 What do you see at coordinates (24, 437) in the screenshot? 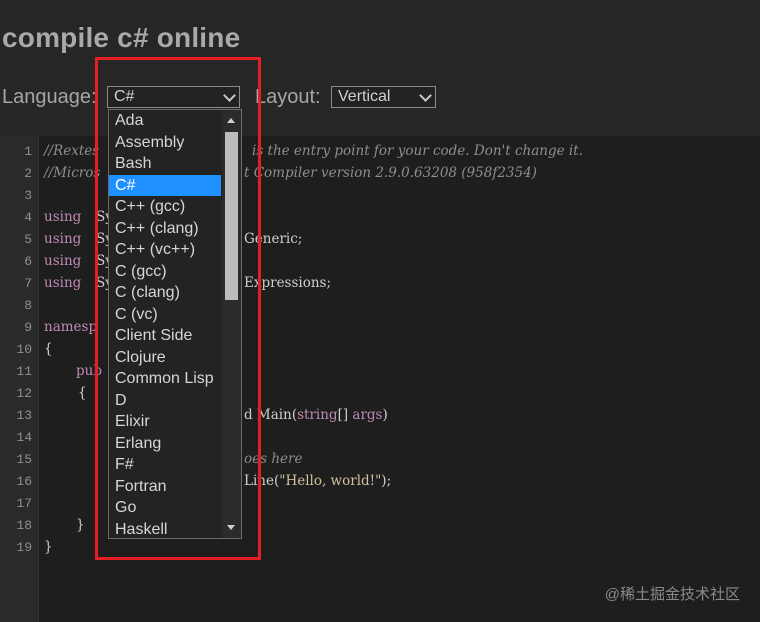
I see `line-number: 14` at bounding box center [24, 437].